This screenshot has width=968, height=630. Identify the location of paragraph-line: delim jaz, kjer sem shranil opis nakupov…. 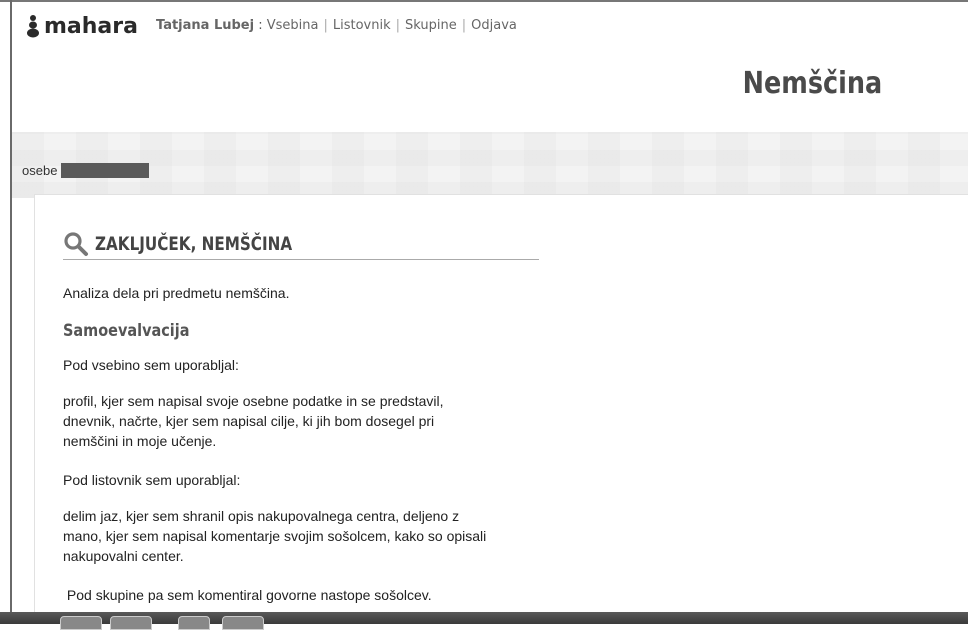
(261, 516).